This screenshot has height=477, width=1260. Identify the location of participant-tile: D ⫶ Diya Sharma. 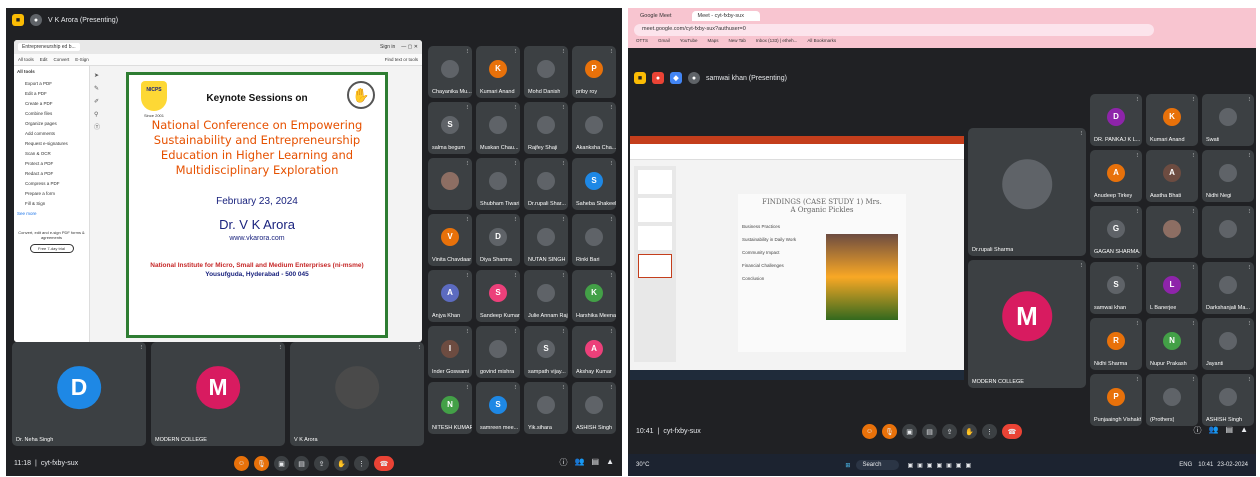
(498, 240).